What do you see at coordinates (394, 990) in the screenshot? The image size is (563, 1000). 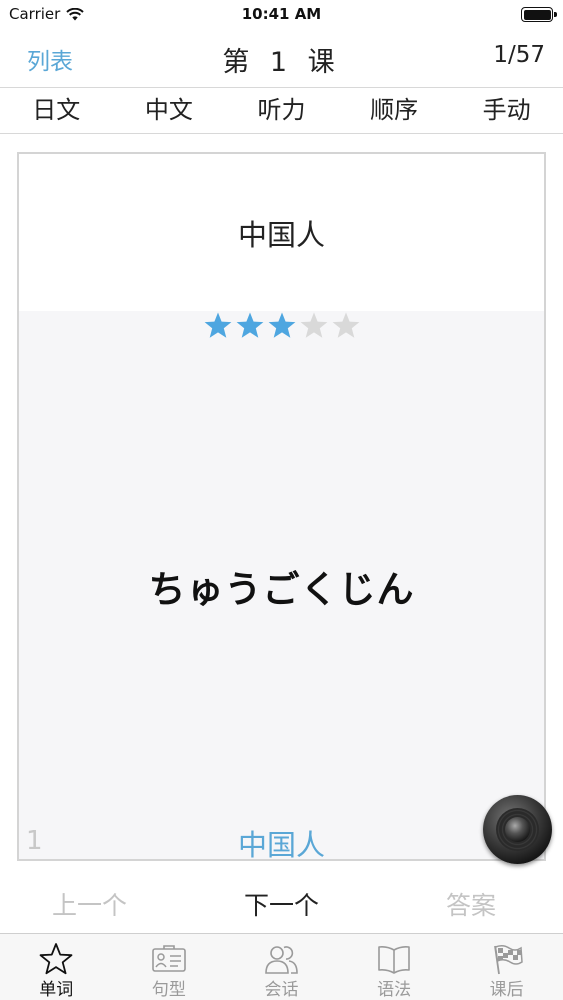 I see `tab-label: 语法` at bounding box center [394, 990].